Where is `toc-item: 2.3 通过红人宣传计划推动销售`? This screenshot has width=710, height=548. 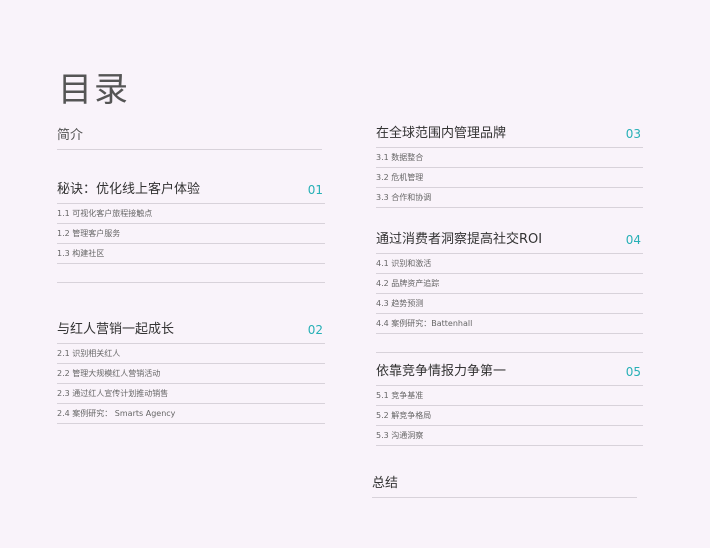 toc-item: 2.3 通过红人宣传计划推动销售 is located at coordinates (191, 394).